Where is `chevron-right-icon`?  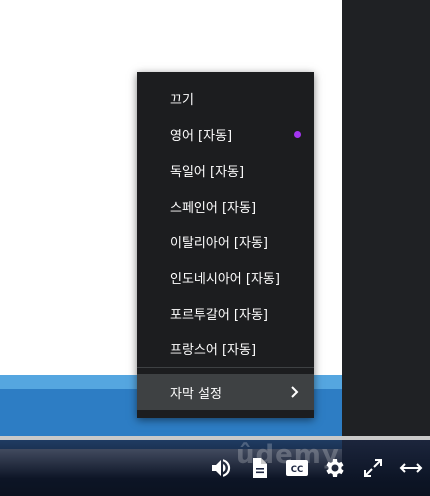 chevron-right-icon is located at coordinates (295, 392).